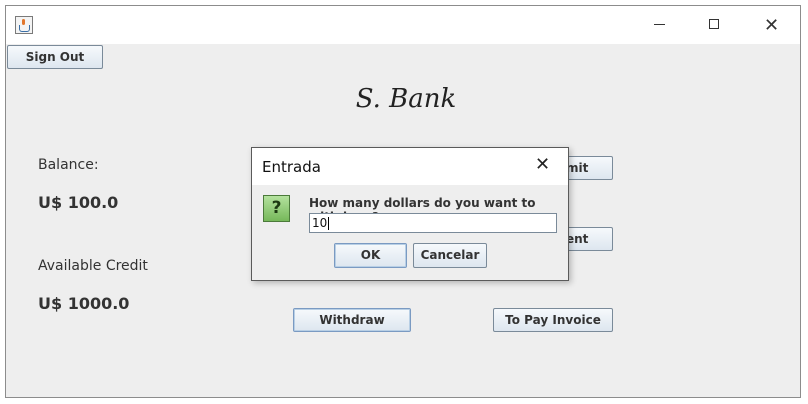 Image resolution: width=808 pixels, height=404 pixels. I want to click on java-app-icon, so click(24, 25).